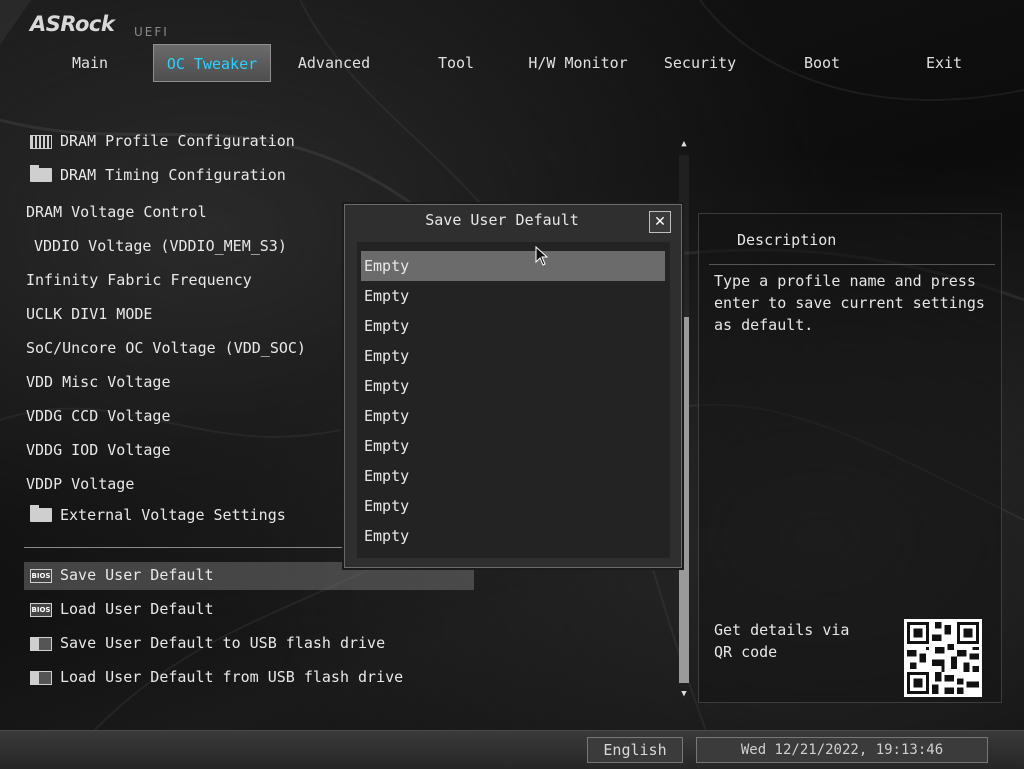 The image size is (1024, 769). I want to click on profile-slot-3: Empty, so click(513, 326).